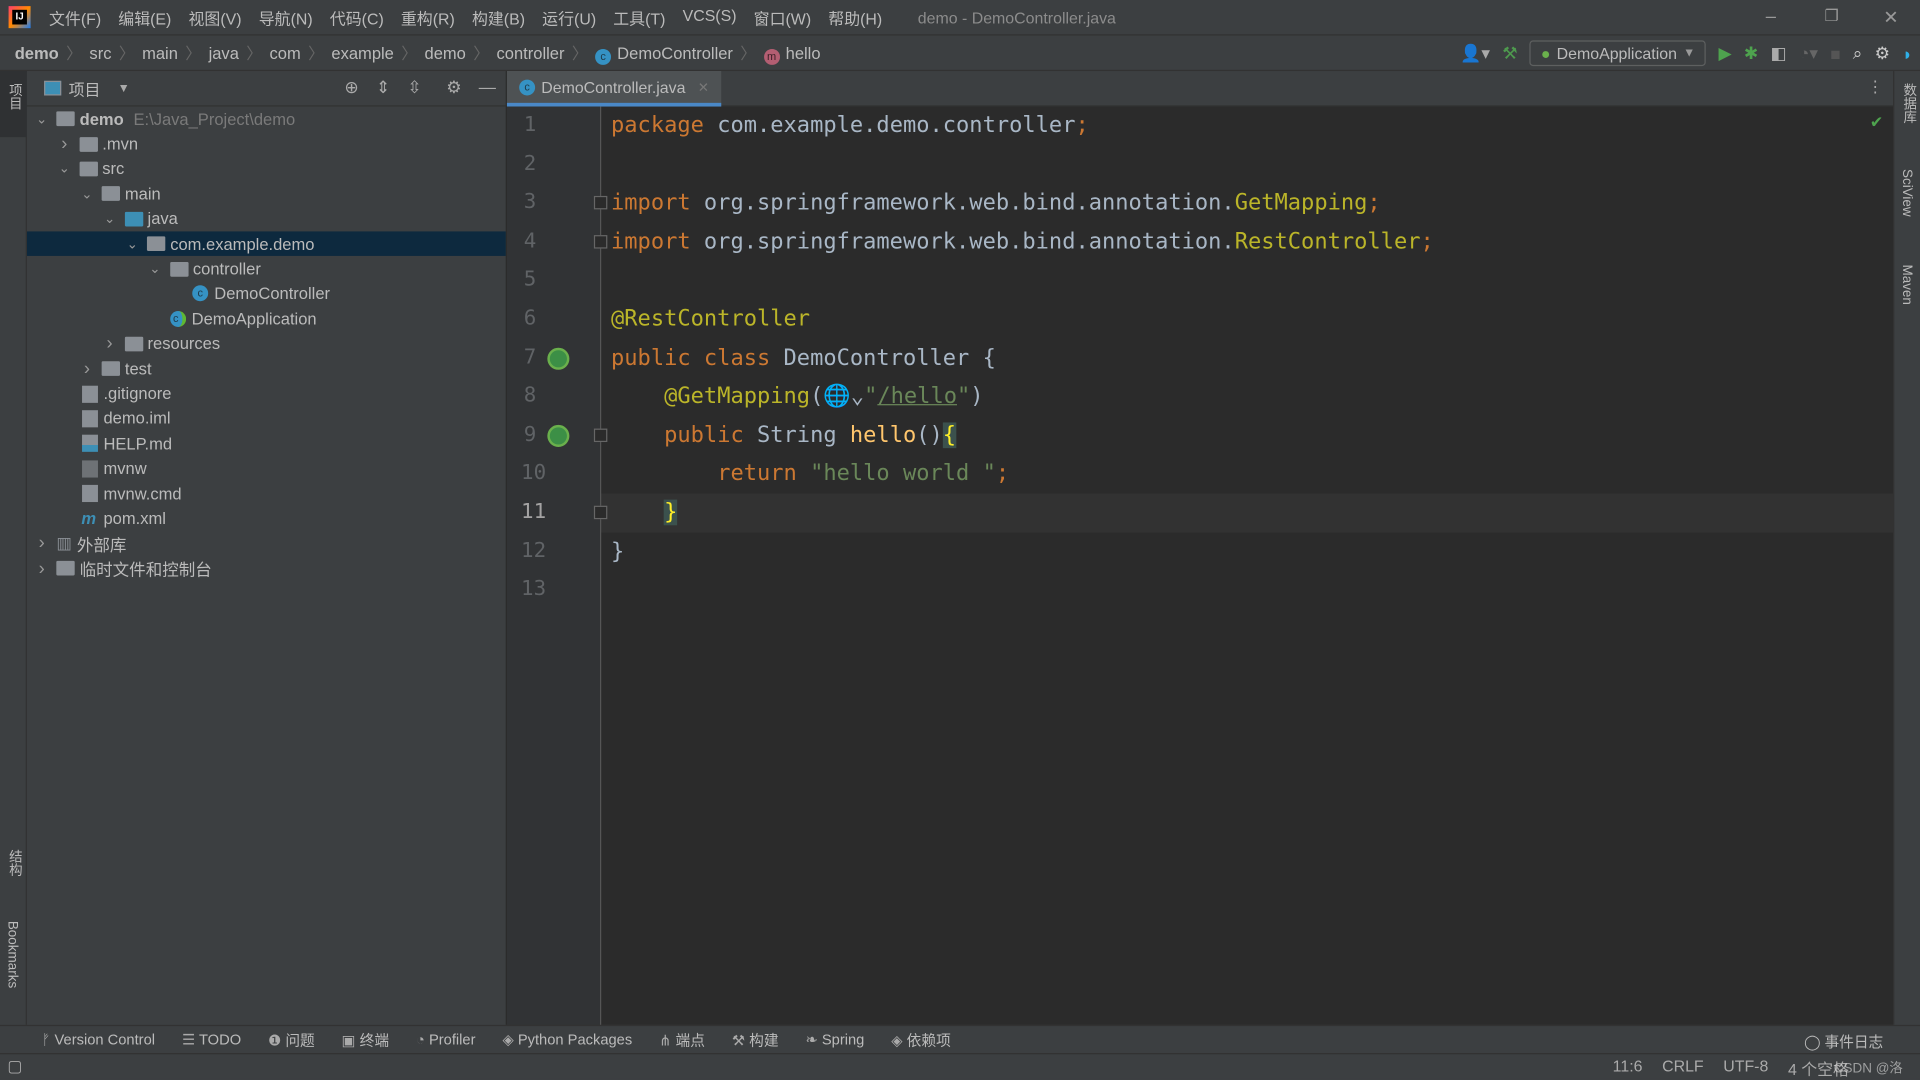 This screenshot has height=1080, width=1920. Describe the element at coordinates (1835, 53) in the screenshot. I see `stop-icon: ■` at that location.